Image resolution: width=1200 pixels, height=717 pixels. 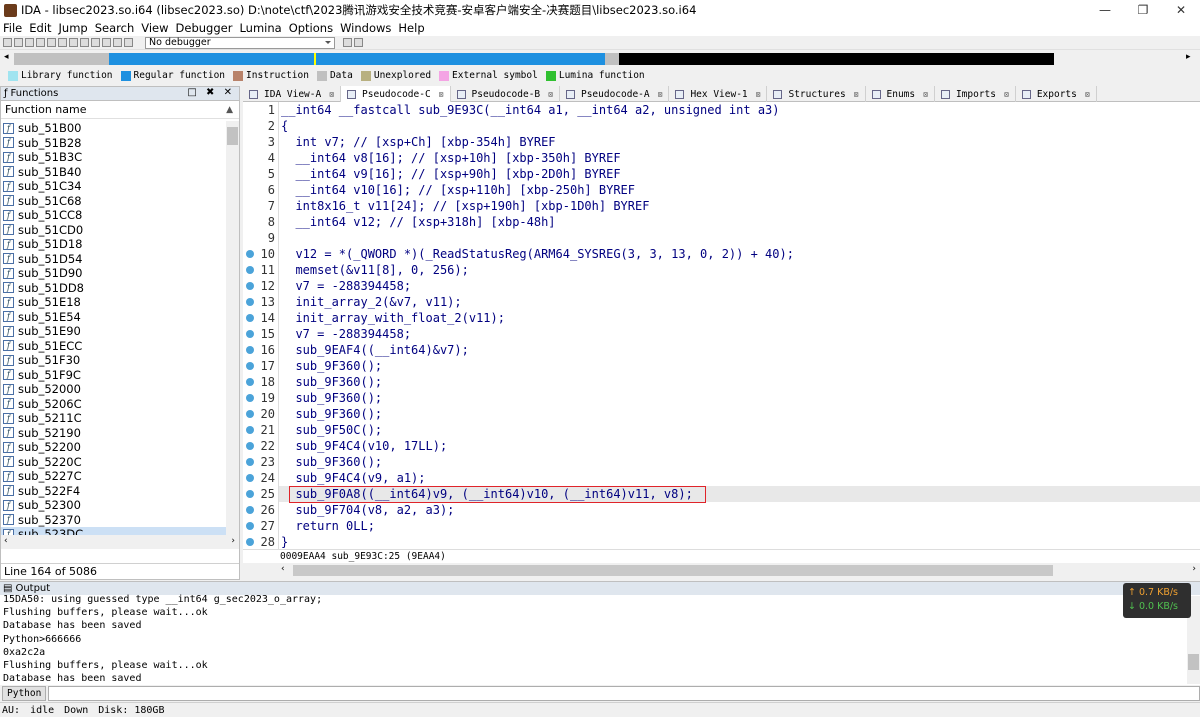 I want to click on forward-icon, so click(x=40, y=42).